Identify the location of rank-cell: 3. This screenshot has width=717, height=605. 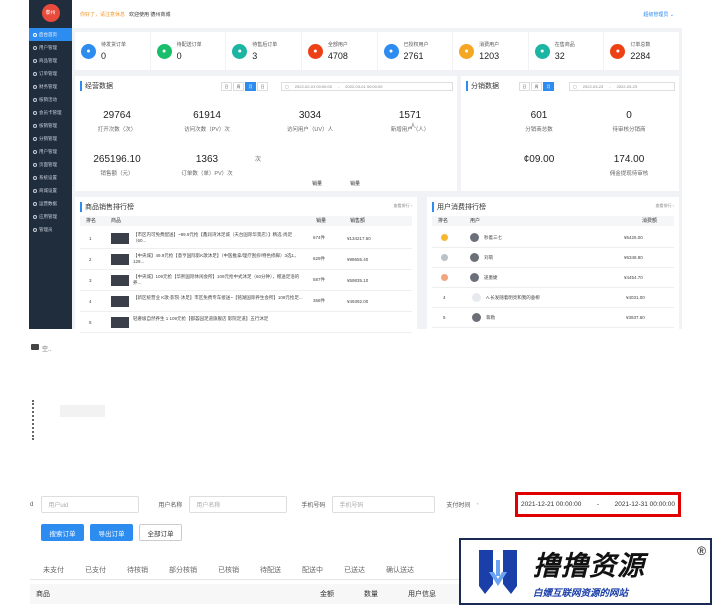
(90, 280).